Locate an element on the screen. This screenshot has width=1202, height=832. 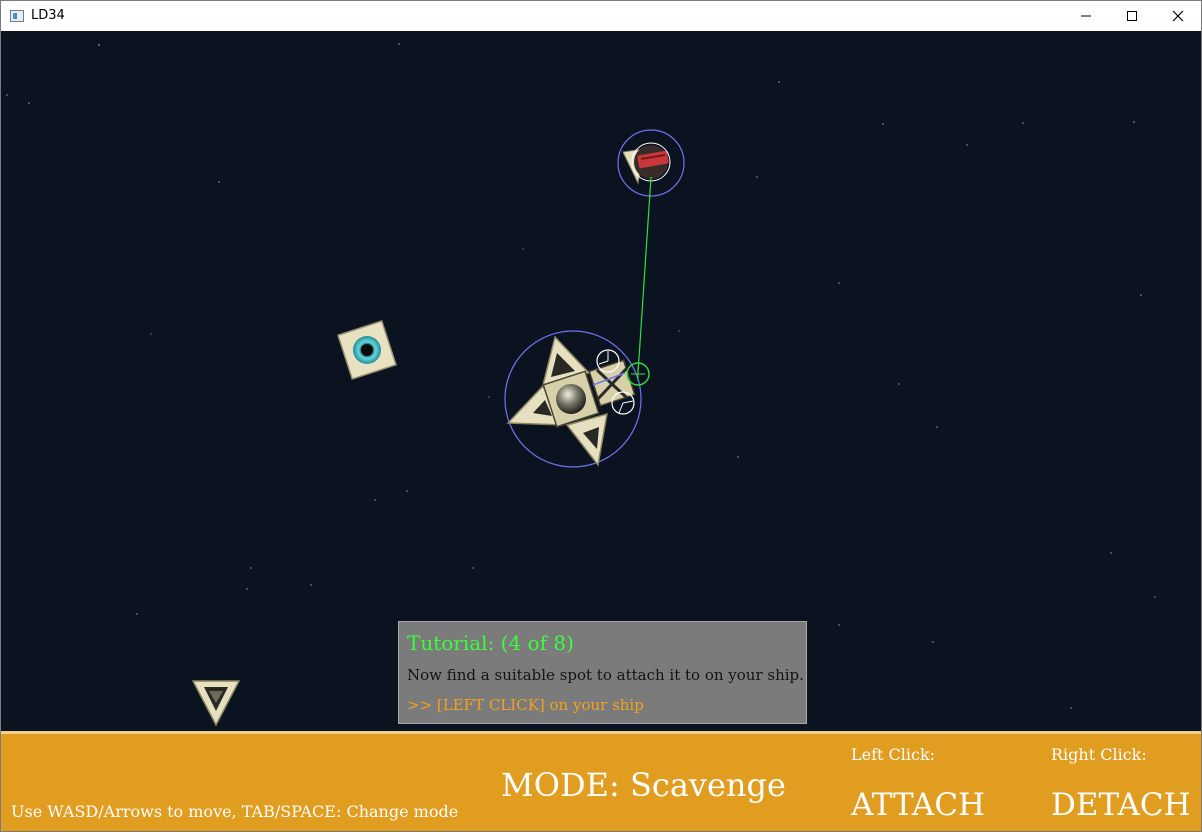
tether-line is located at coordinates (644, 275).